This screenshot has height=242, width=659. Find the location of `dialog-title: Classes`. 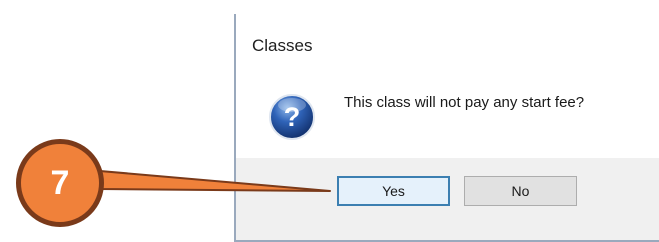

dialog-title: Classes is located at coordinates (282, 45).